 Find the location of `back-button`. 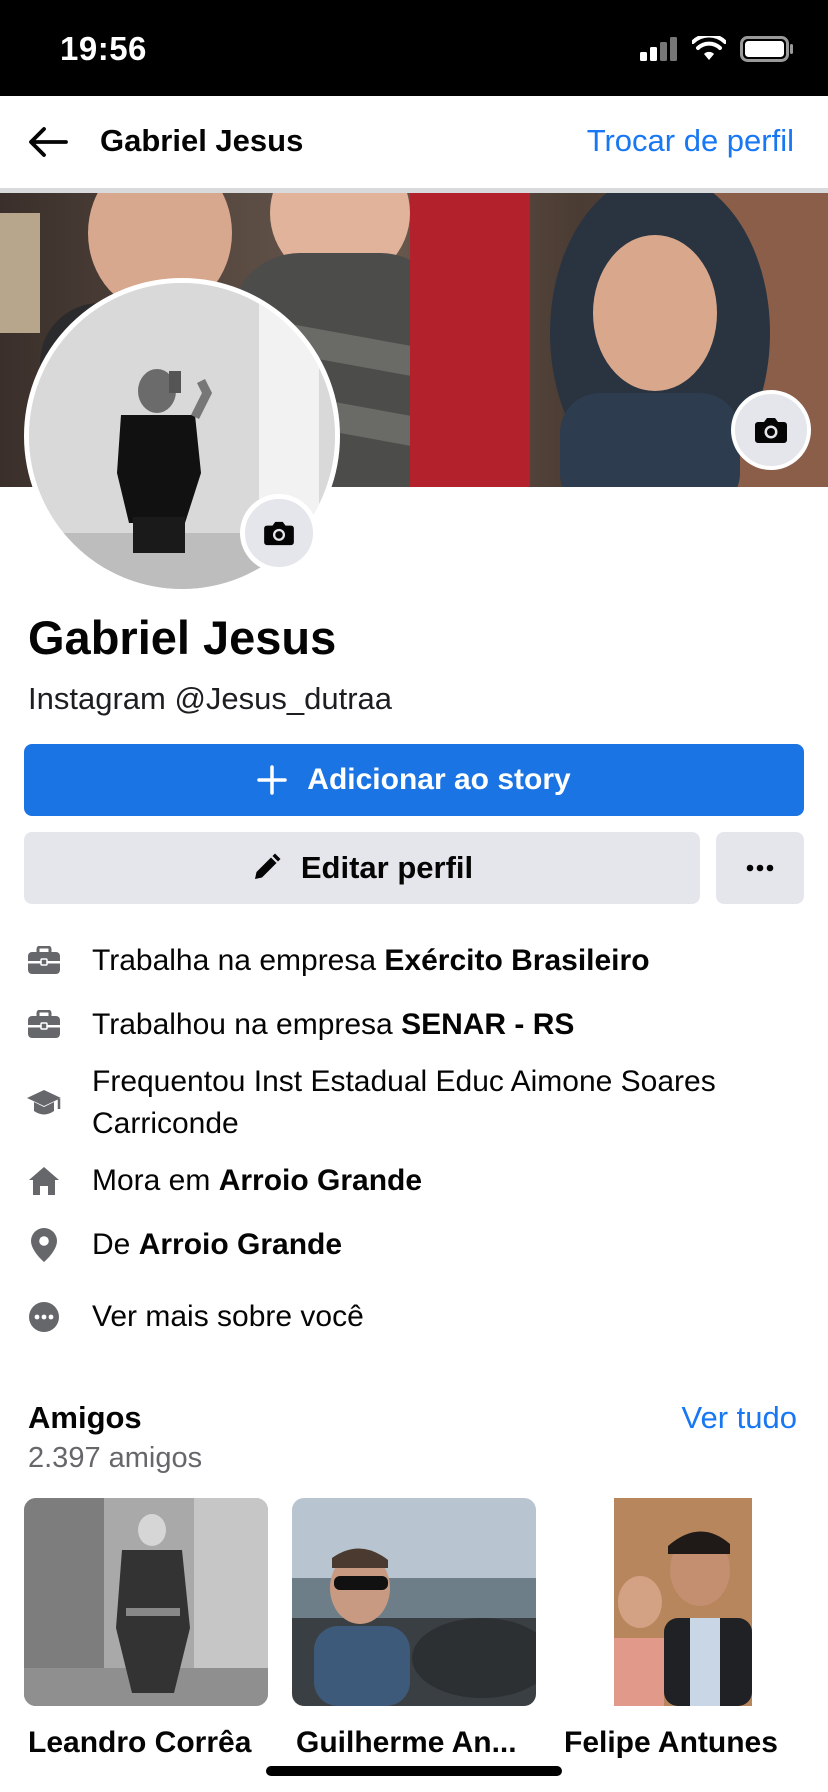

back-button is located at coordinates (48, 142).